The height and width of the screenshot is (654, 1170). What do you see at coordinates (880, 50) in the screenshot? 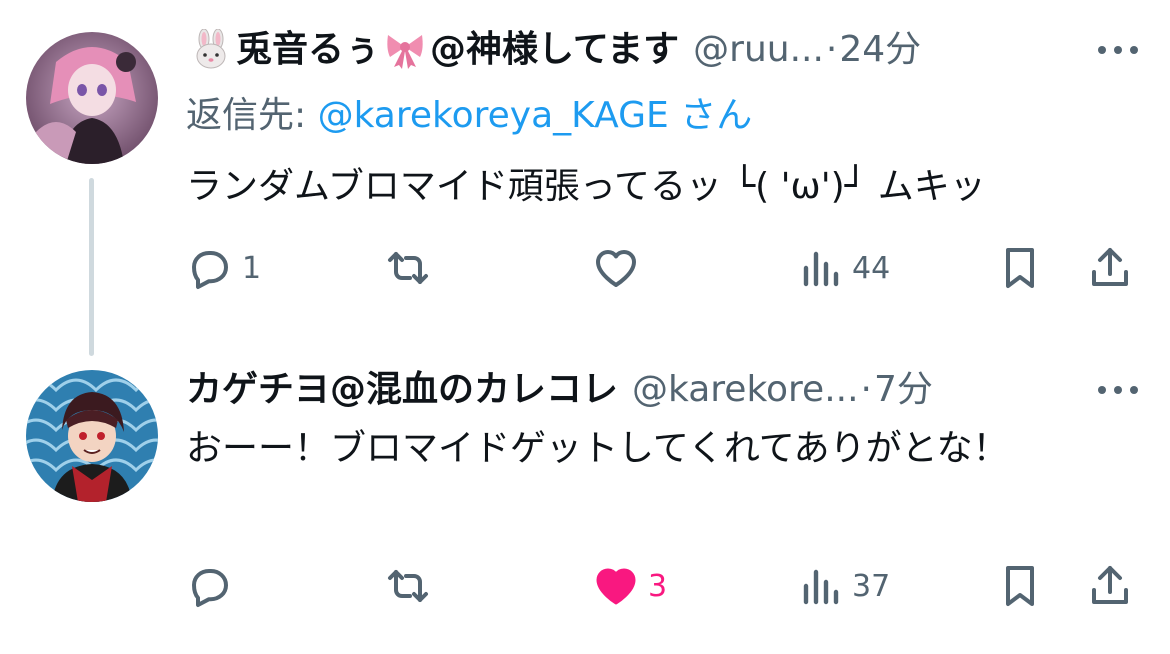
I see `timestamp: 24分` at bounding box center [880, 50].